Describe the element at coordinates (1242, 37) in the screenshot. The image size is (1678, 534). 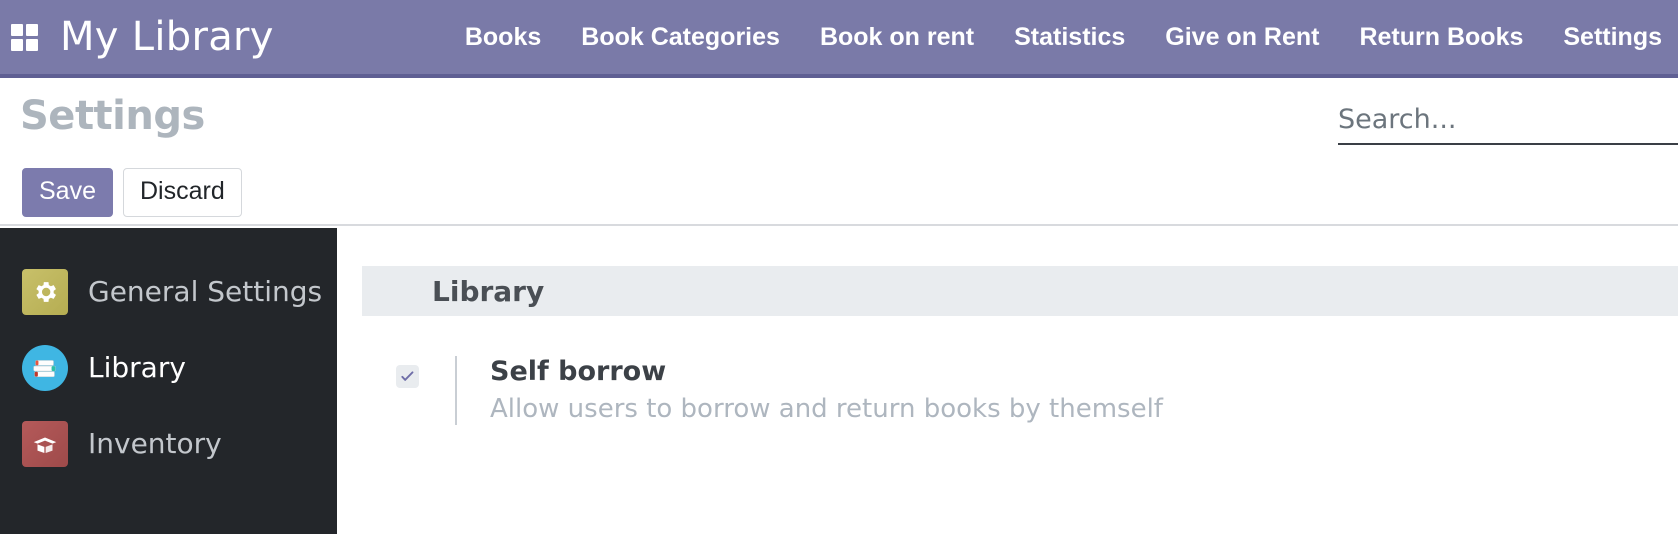
I see `nav-item-give-on-rent: Give on Rent` at that location.